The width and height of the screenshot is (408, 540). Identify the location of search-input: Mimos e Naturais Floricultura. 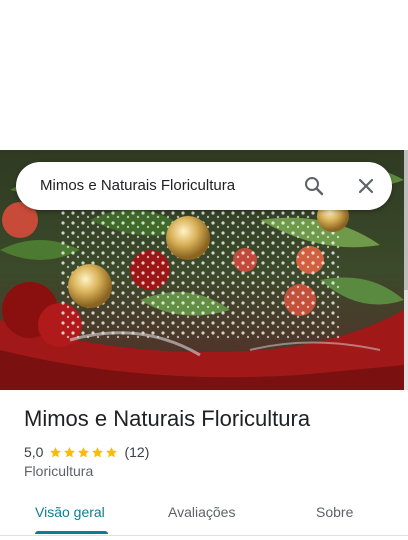
(137, 185).